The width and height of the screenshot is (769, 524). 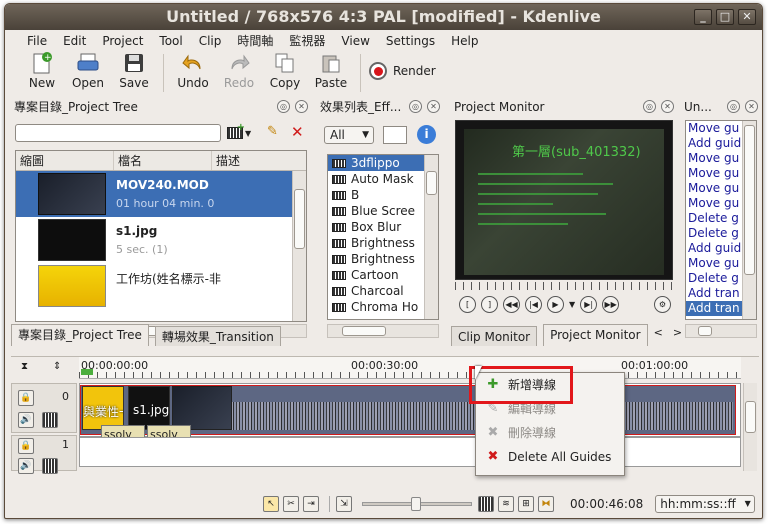 What do you see at coordinates (239, 74) in the screenshot?
I see `redo-button: Redo` at bounding box center [239, 74].